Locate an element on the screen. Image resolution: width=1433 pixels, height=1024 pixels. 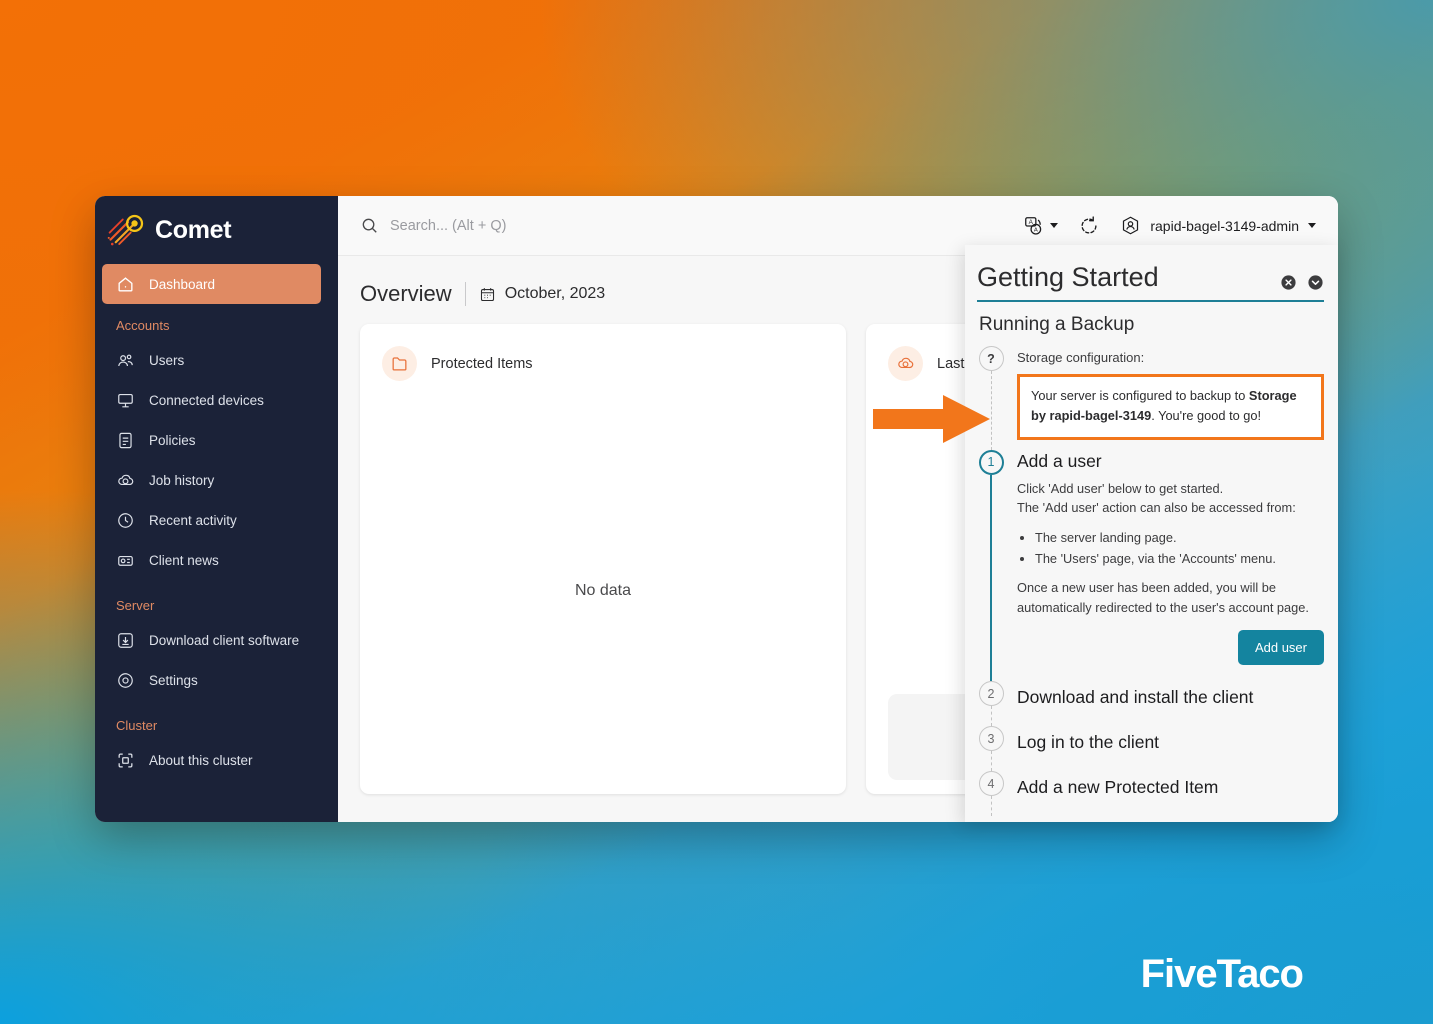
search-box is located at coordinates (686, 225).